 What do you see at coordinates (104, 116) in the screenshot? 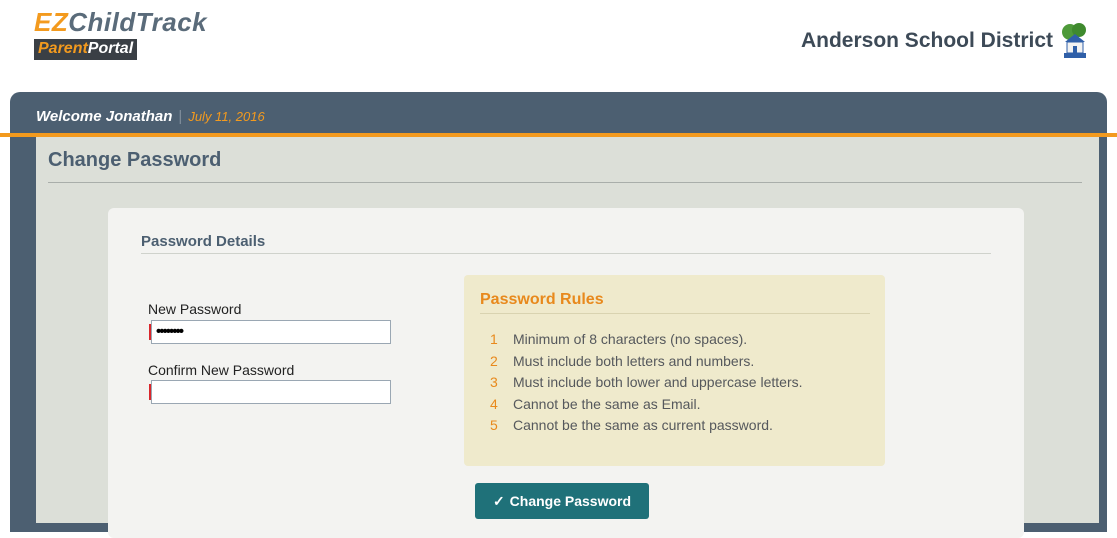
I see `welcome-text: Welcome Jonathan` at bounding box center [104, 116].